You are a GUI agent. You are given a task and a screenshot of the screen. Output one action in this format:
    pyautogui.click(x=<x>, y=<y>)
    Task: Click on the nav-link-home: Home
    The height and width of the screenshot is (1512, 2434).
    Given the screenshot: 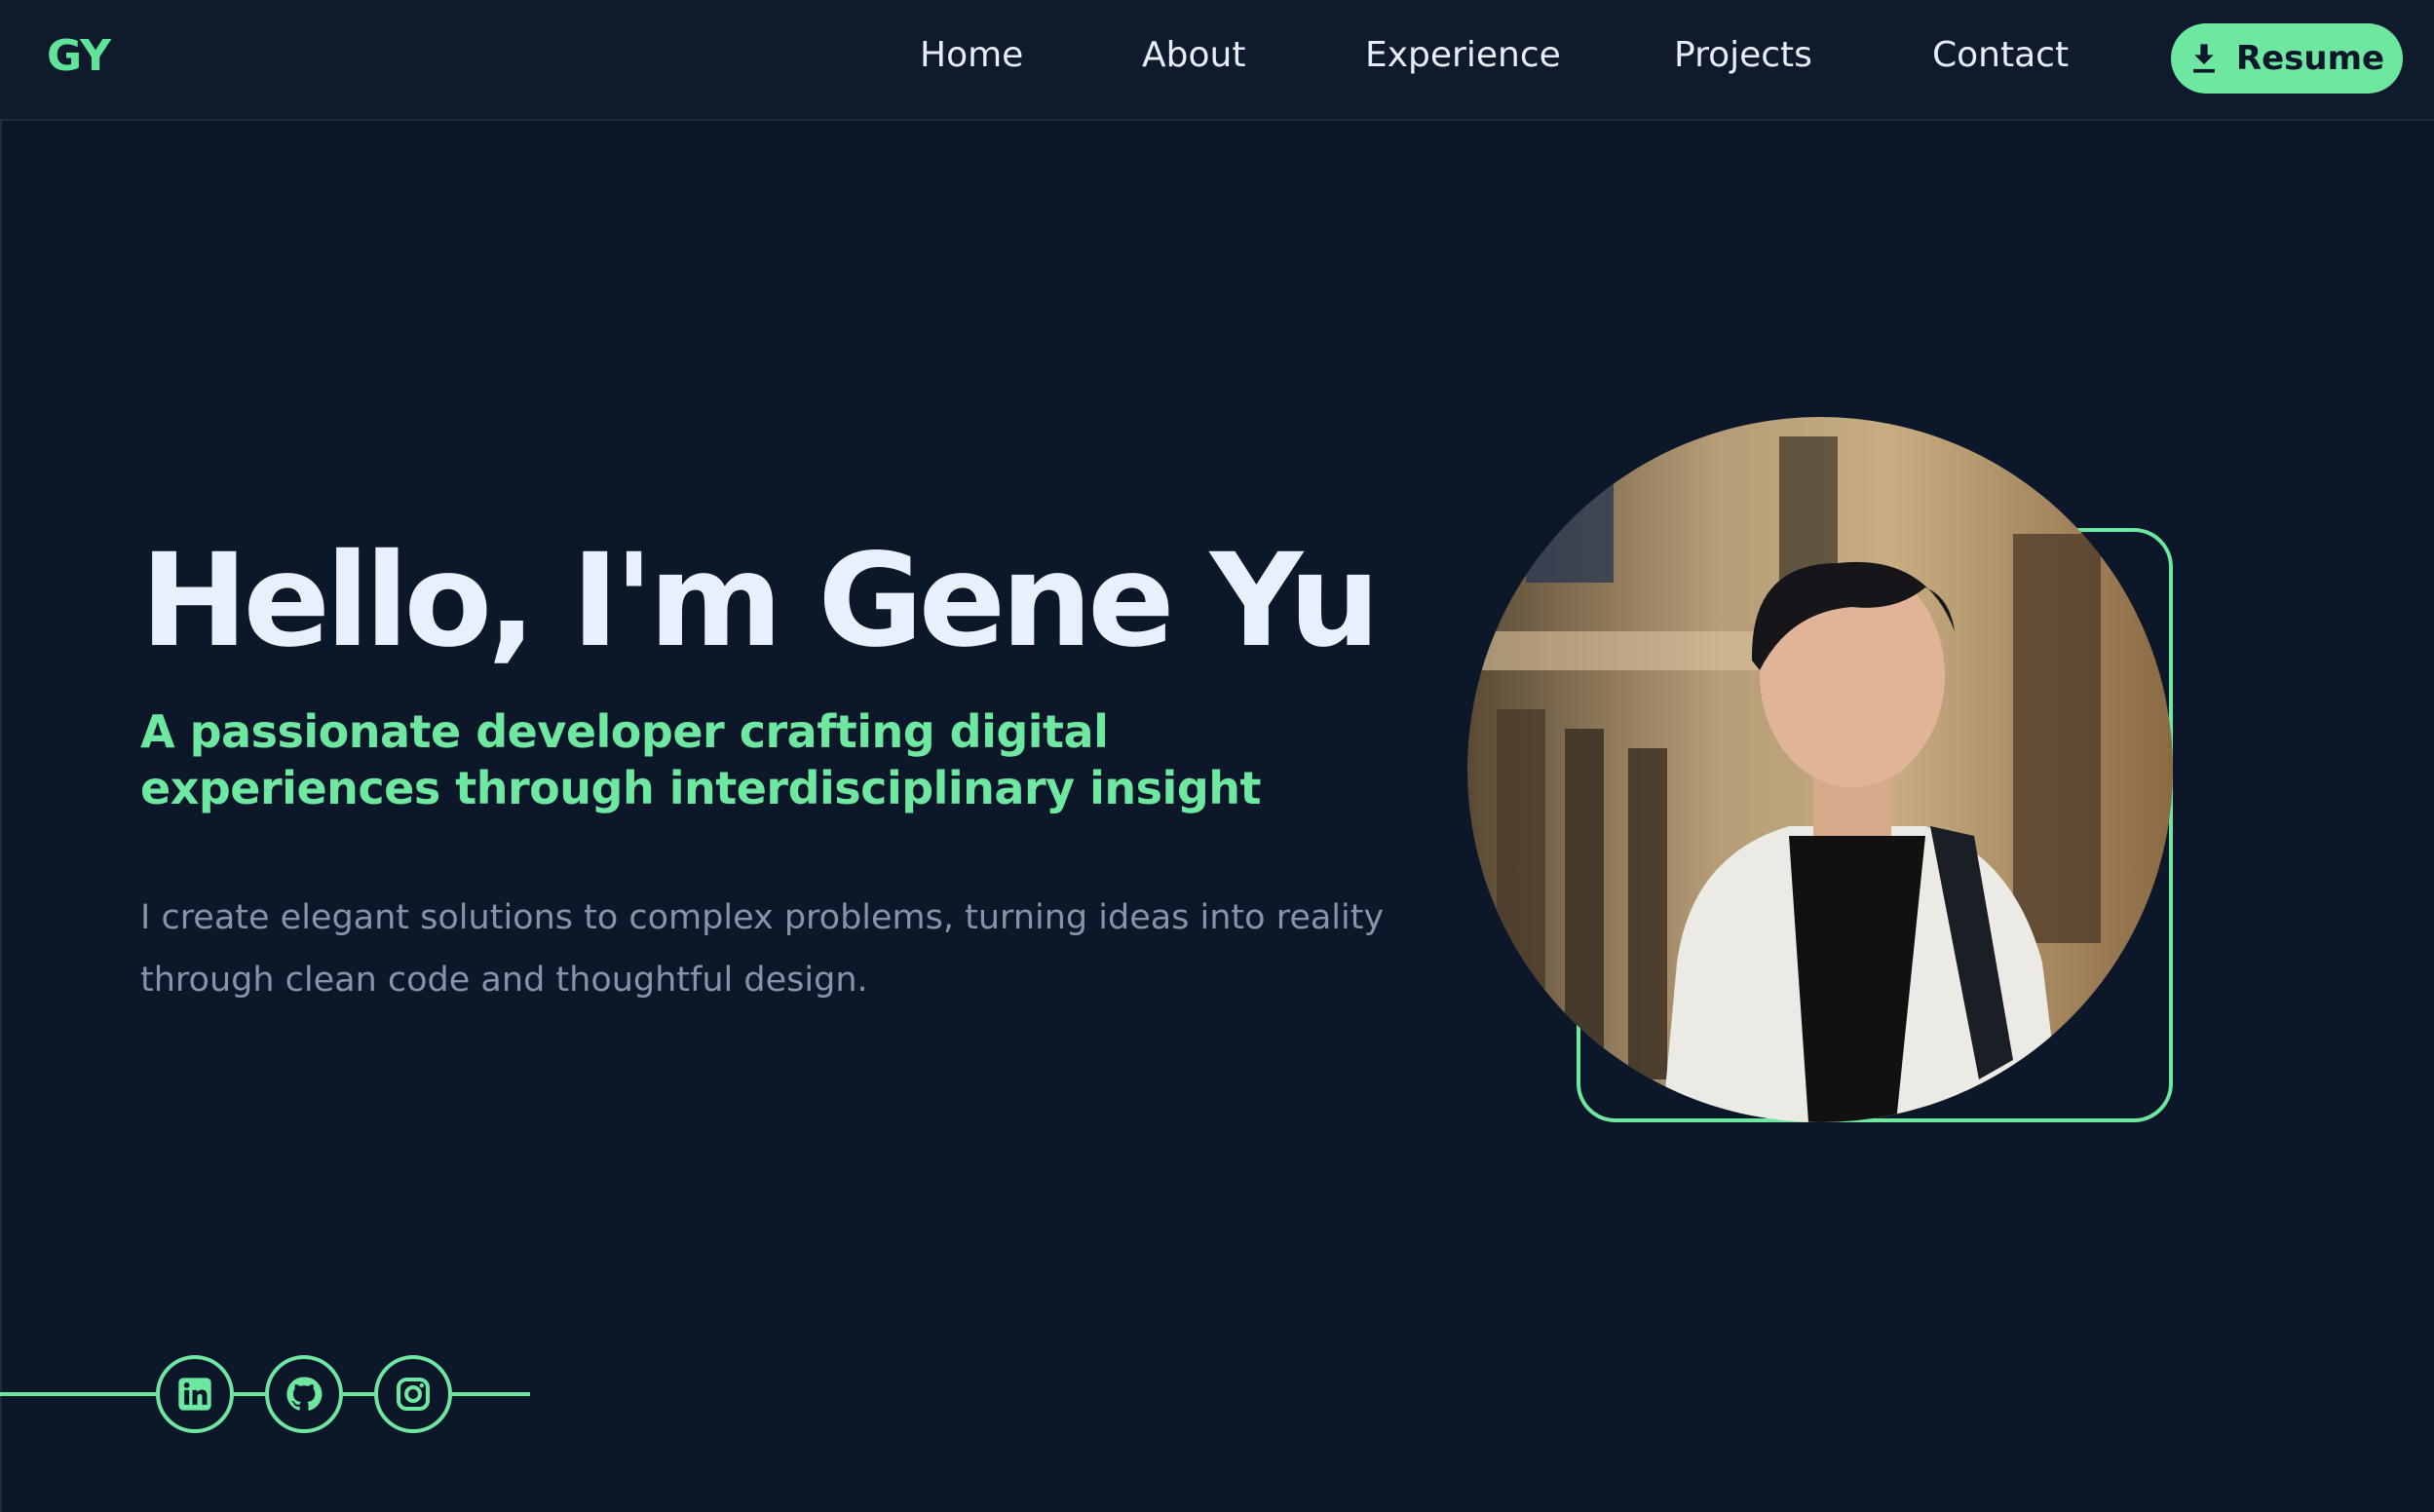 What is the action you would take?
    pyautogui.click(x=971, y=55)
    